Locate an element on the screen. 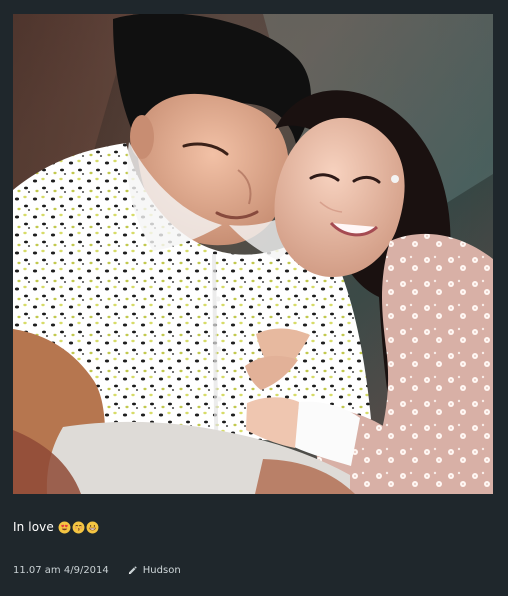 The height and width of the screenshot is (596, 508). post-caption: In love is located at coordinates (56, 527).